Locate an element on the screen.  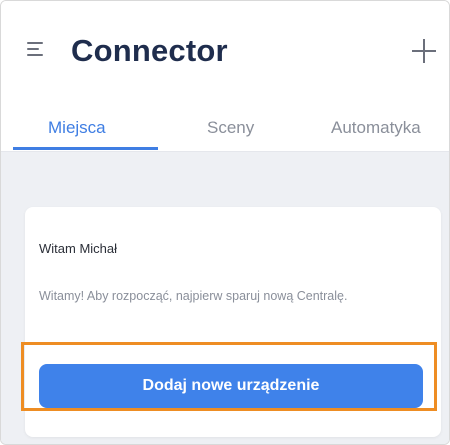
plus-icon is located at coordinates (424, 51).